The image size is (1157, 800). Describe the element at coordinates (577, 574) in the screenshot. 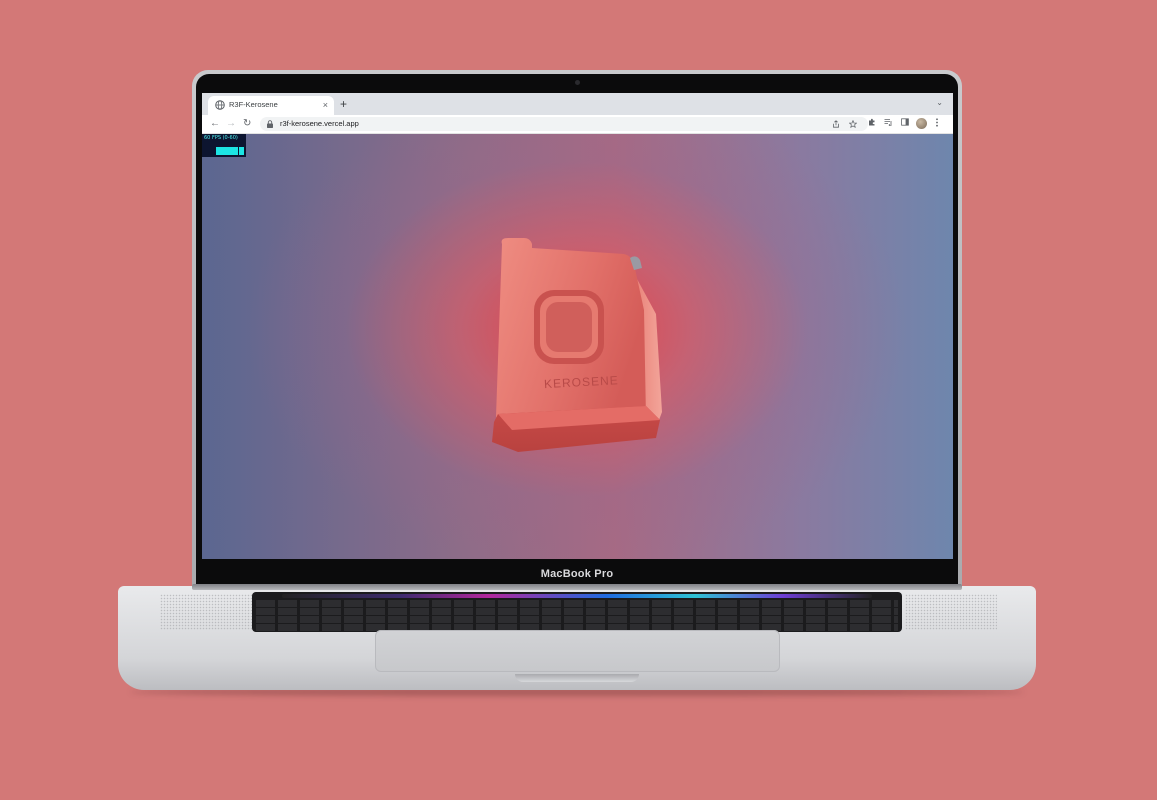

I see `device-model-label: MacBook Pro` at that location.